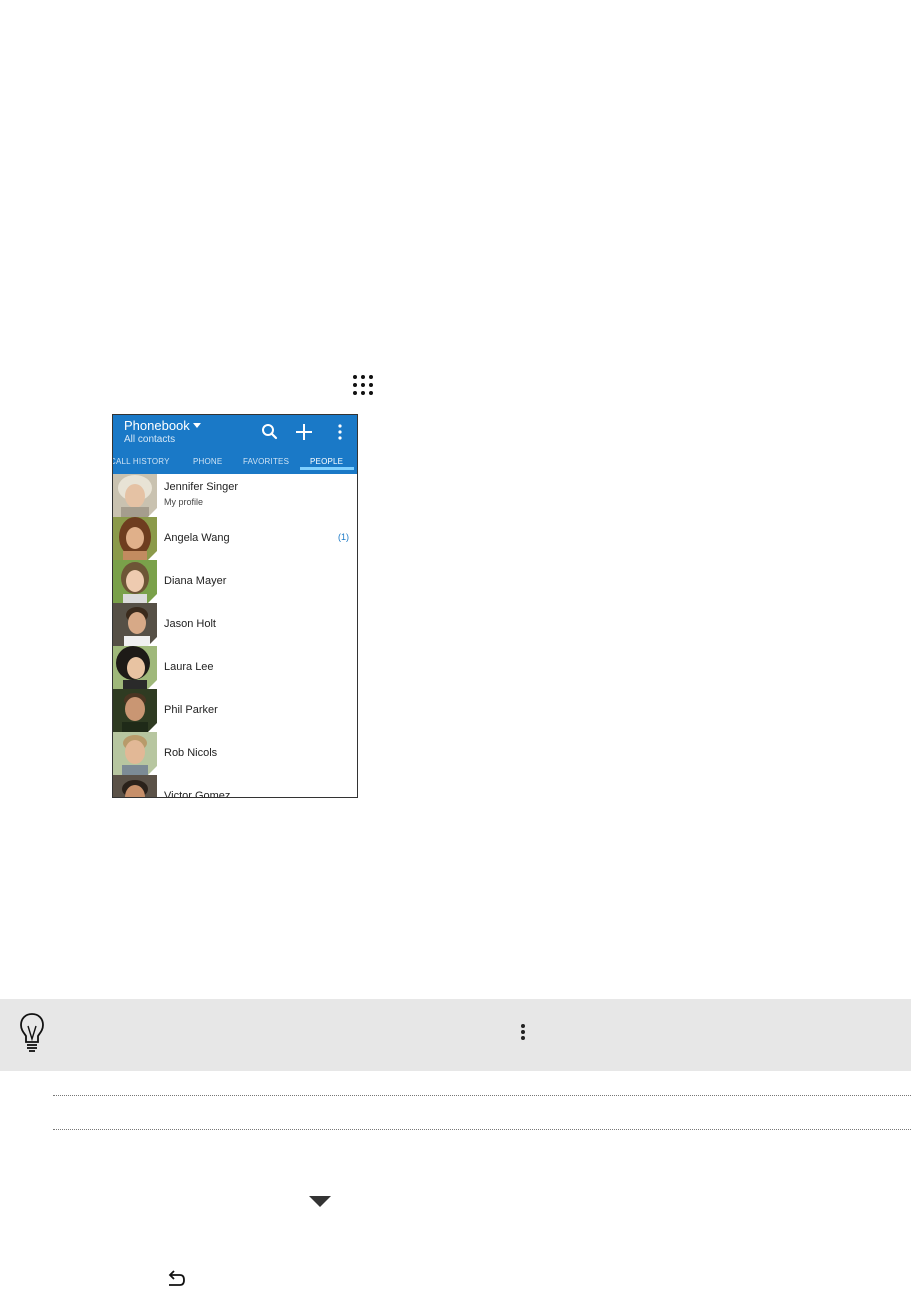  Describe the element at coordinates (320, 1201) in the screenshot. I see `dropdown-caret-icon` at that location.